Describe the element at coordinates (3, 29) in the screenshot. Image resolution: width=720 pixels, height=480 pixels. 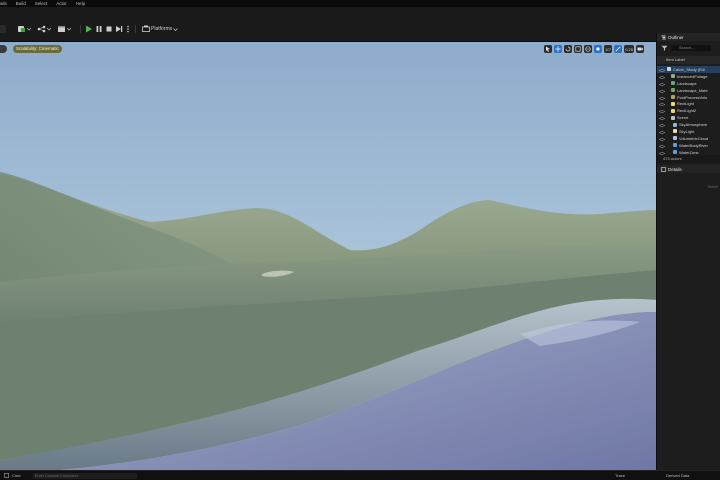
I see `mode-selector-button` at that location.